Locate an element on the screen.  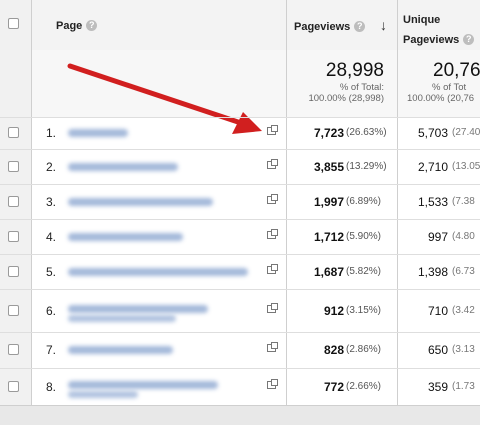
bottom-bar is located at coordinates (240, 415).